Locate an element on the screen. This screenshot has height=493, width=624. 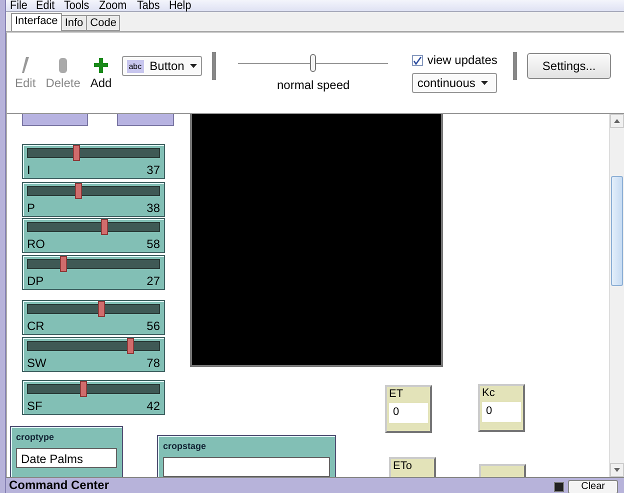
menu-item: Help is located at coordinates (180, 5).